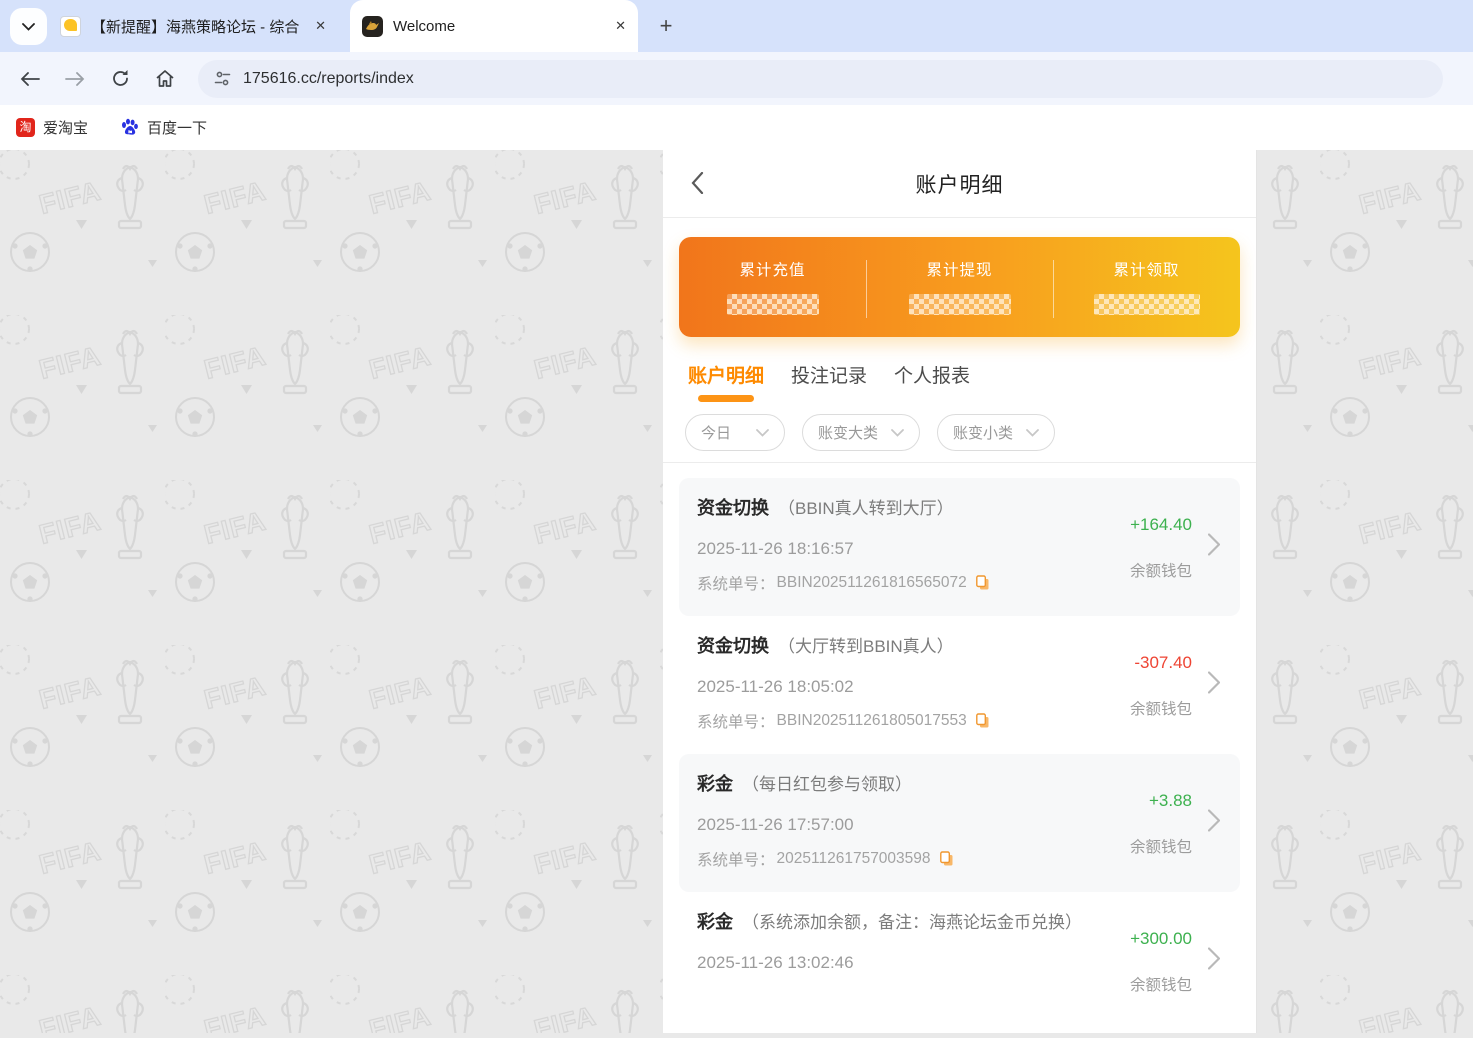 Image resolution: width=1473 pixels, height=1038 pixels. What do you see at coordinates (726, 381) in the screenshot?
I see `tab-account-detail: 账户明细` at bounding box center [726, 381].